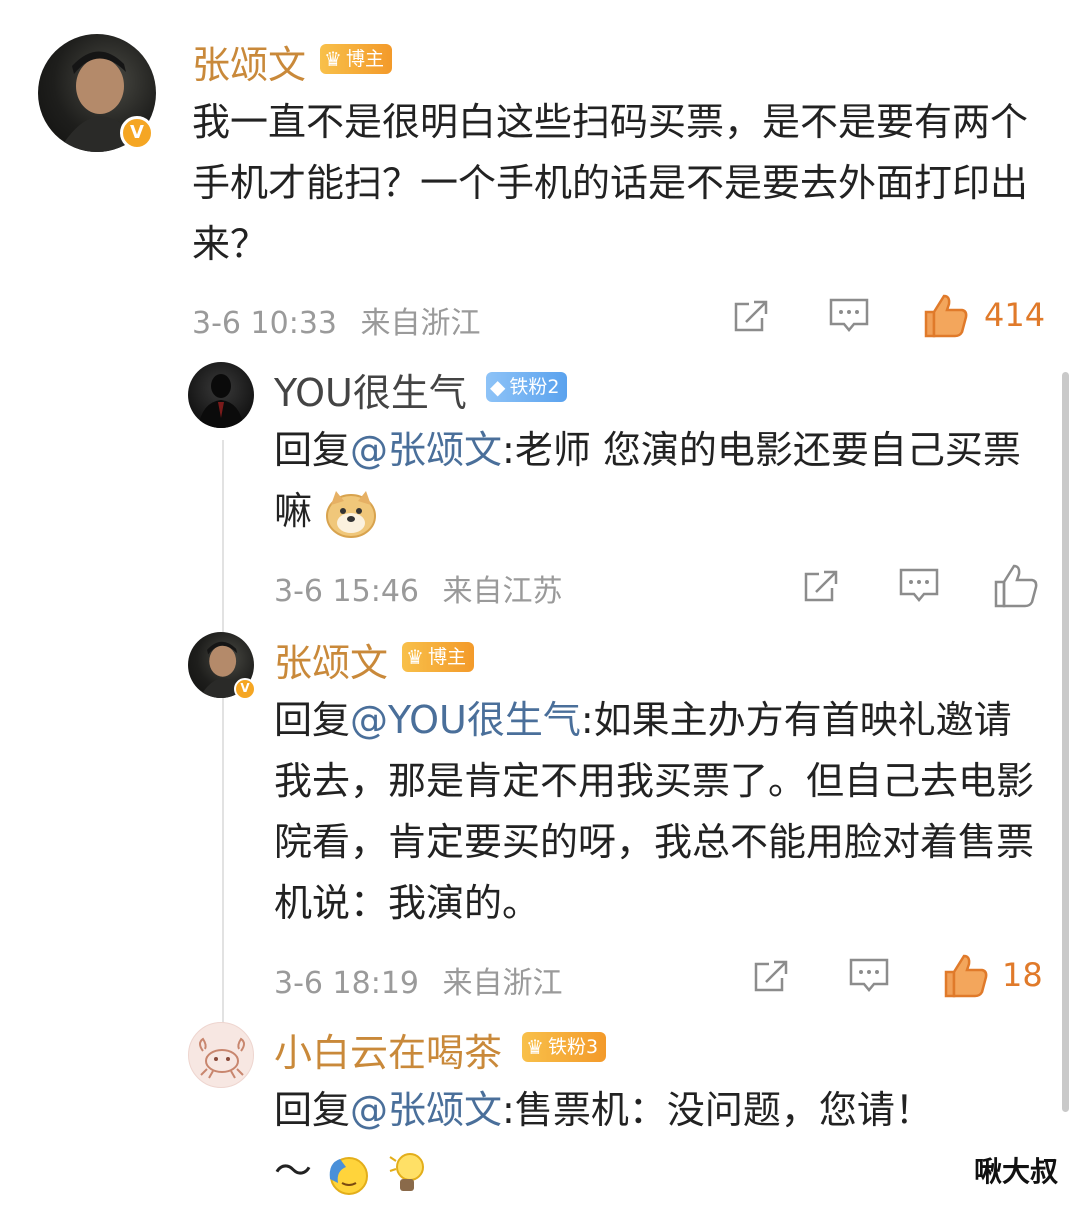 This screenshot has width=1080, height=1212. I want to click on author-name: YOU很生气, so click(370, 389).